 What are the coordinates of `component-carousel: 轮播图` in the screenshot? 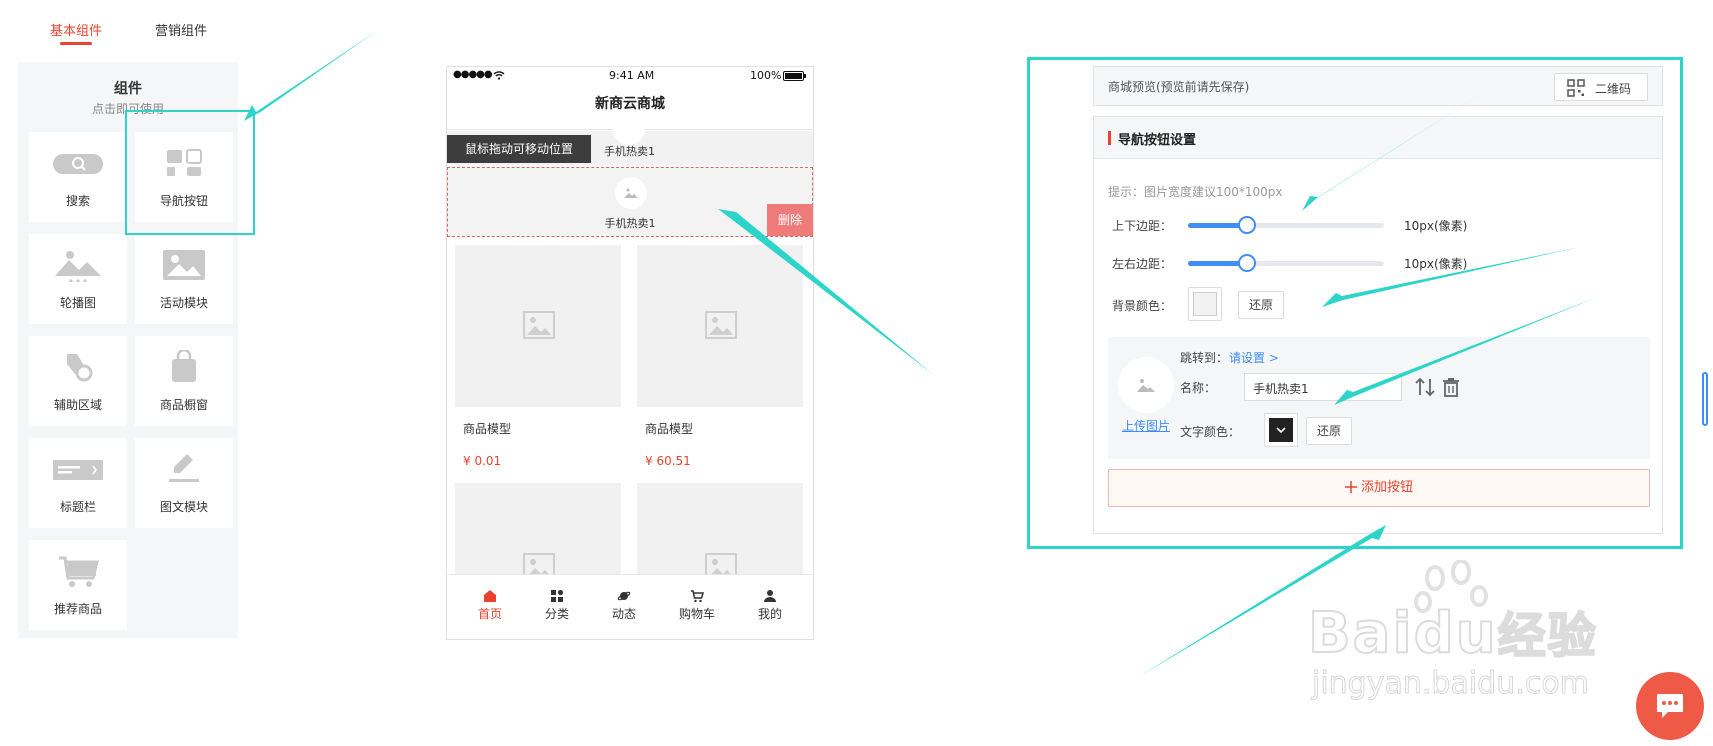 It's located at (78, 279).